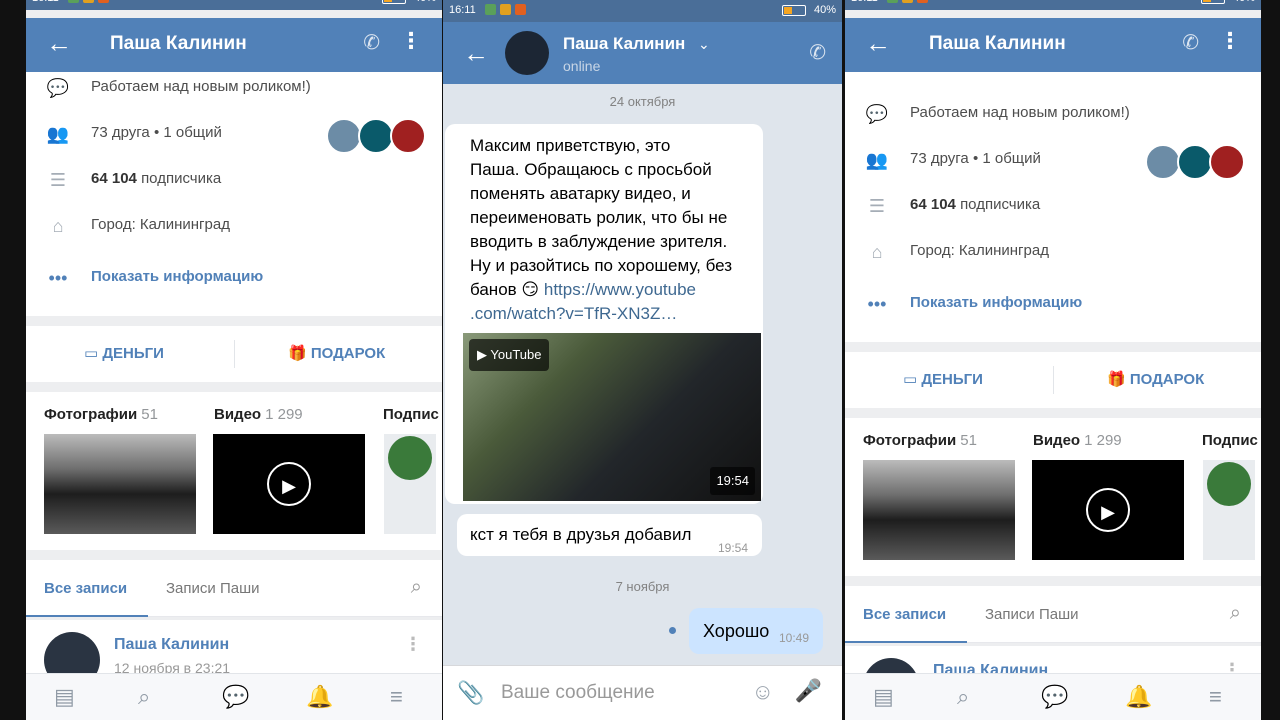  What do you see at coordinates (527, 53) in the screenshot?
I see `avatar` at bounding box center [527, 53].